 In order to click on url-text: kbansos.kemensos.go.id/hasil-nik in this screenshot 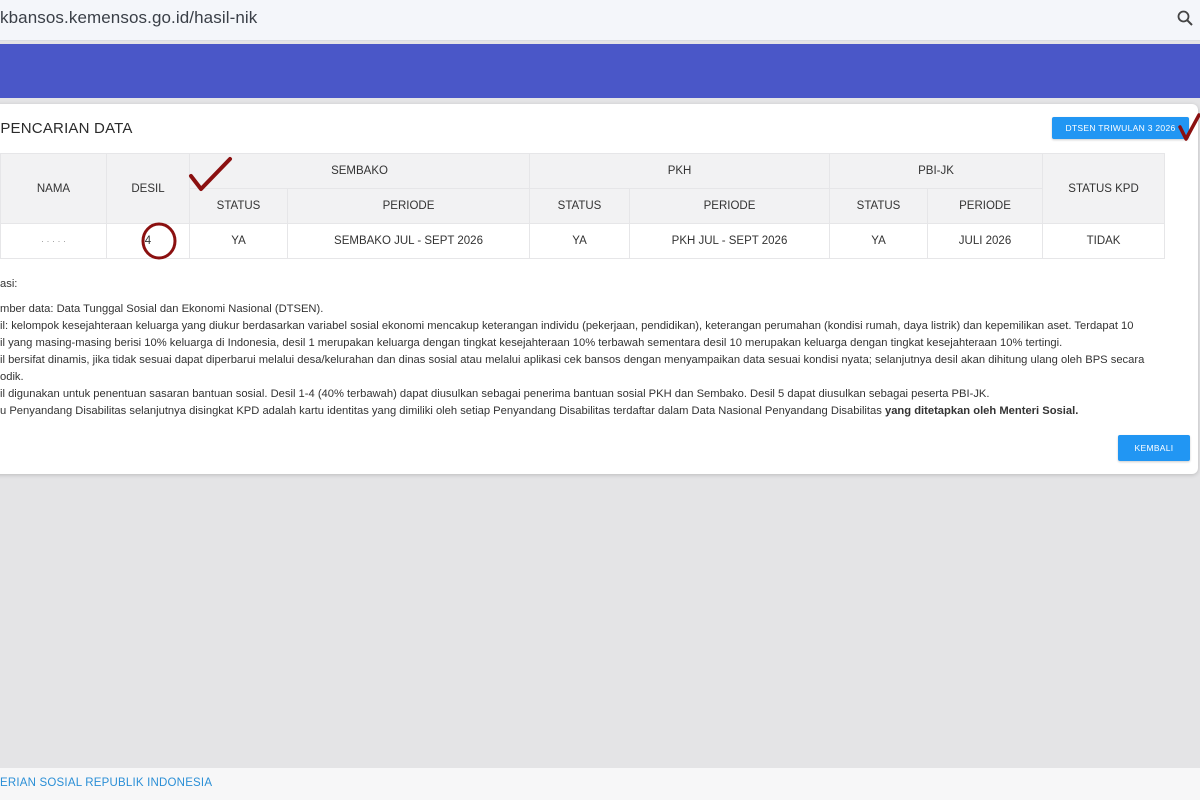, I will do `click(128, 18)`.